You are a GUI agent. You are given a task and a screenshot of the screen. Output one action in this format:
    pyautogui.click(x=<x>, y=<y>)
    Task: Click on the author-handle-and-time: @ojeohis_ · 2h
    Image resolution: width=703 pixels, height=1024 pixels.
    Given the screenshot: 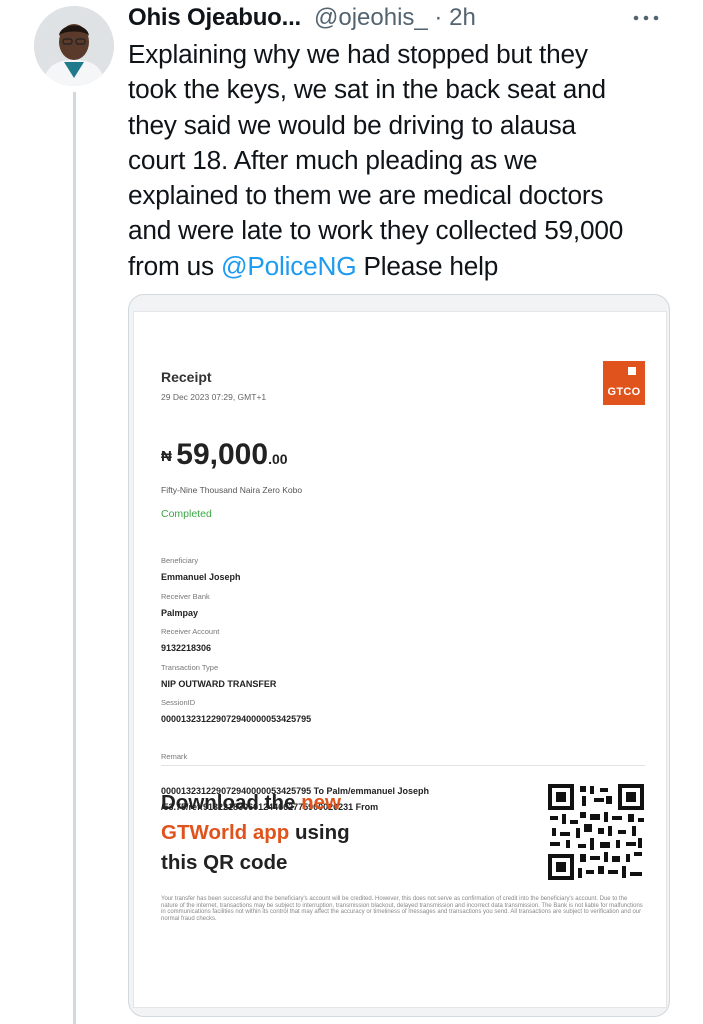 What is the action you would take?
    pyautogui.click(x=395, y=18)
    